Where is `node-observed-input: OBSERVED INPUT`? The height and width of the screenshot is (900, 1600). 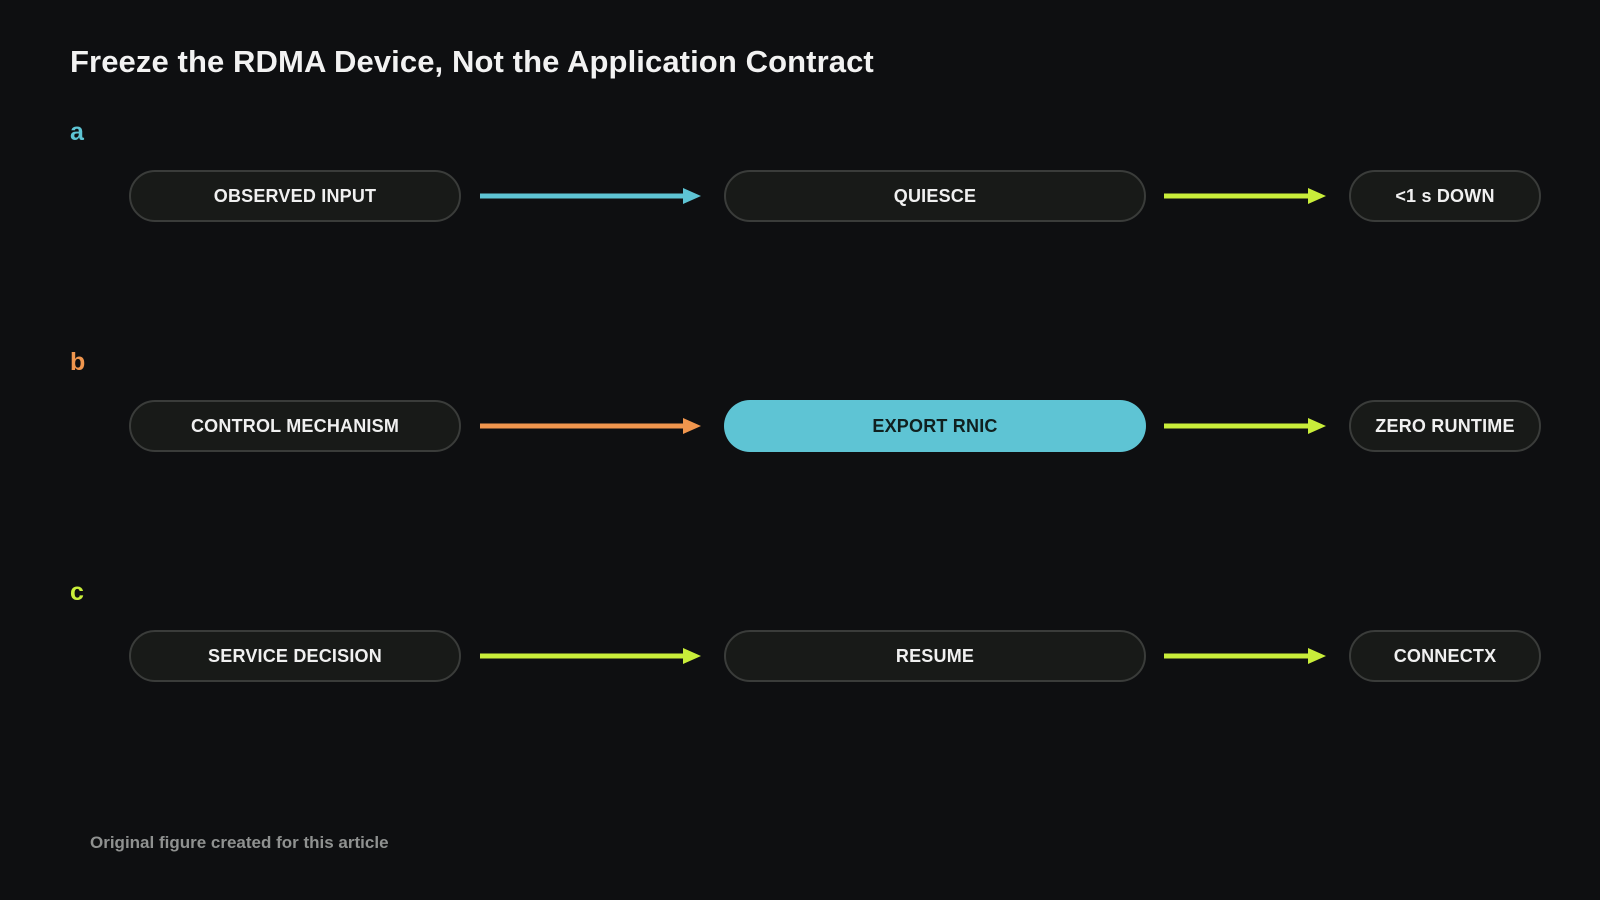 node-observed-input: OBSERVED INPUT is located at coordinates (295, 196).